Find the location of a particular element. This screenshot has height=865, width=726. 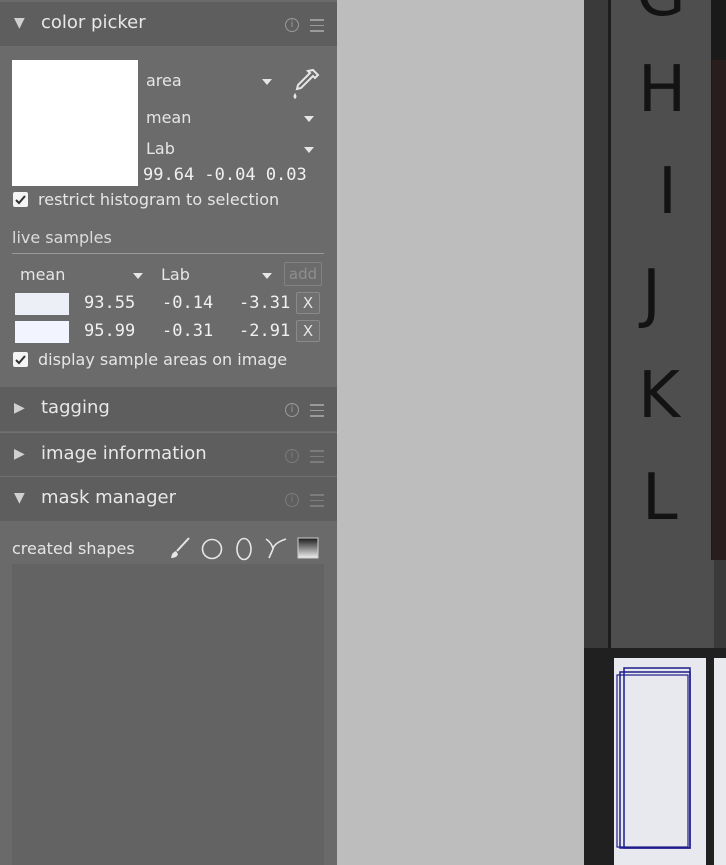

display-sample-areas-label: display sample areas on image is located at coordinates (163, 359).